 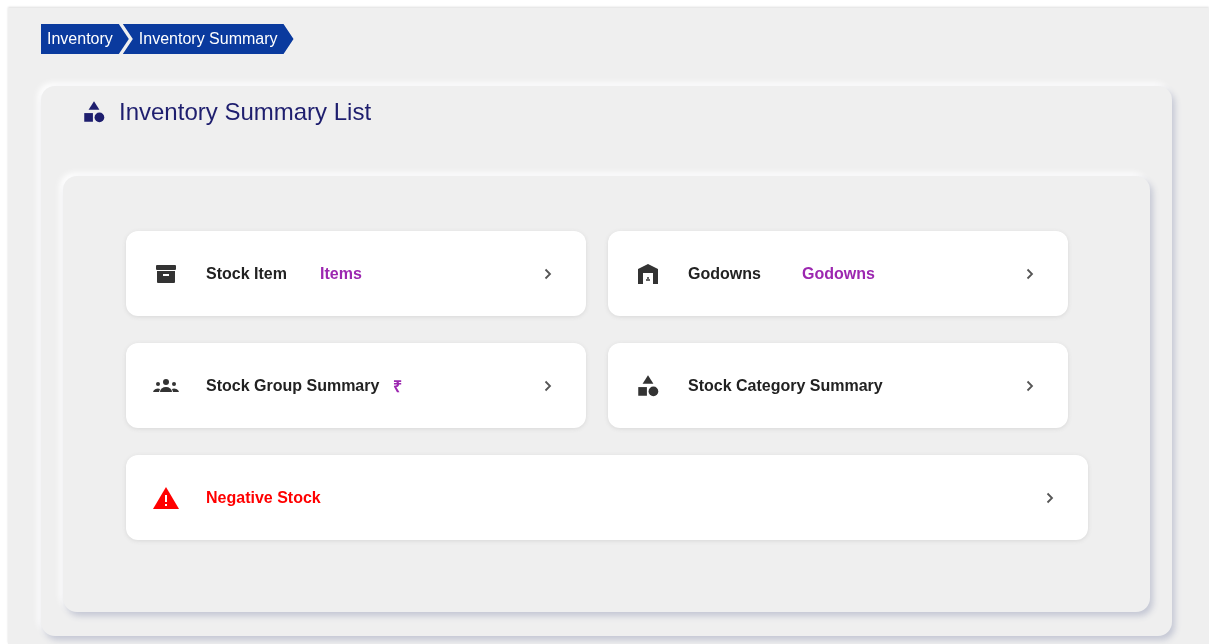 What do you see at coordinates (166, 385) in the screenshot?
I see `people-group-icon` at bounding box center [166, 385].